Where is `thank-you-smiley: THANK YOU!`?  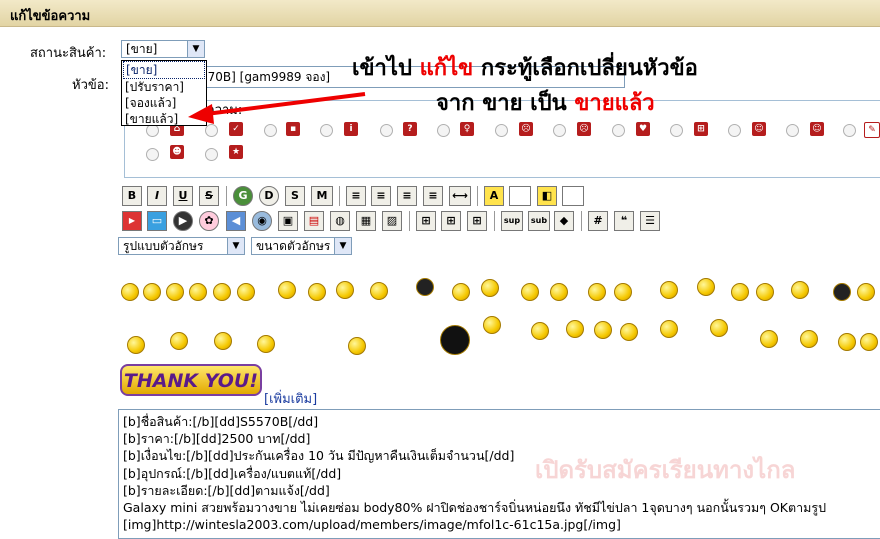 thank-you-smiley: THANK YOU! is located at coordinates (191, 380).